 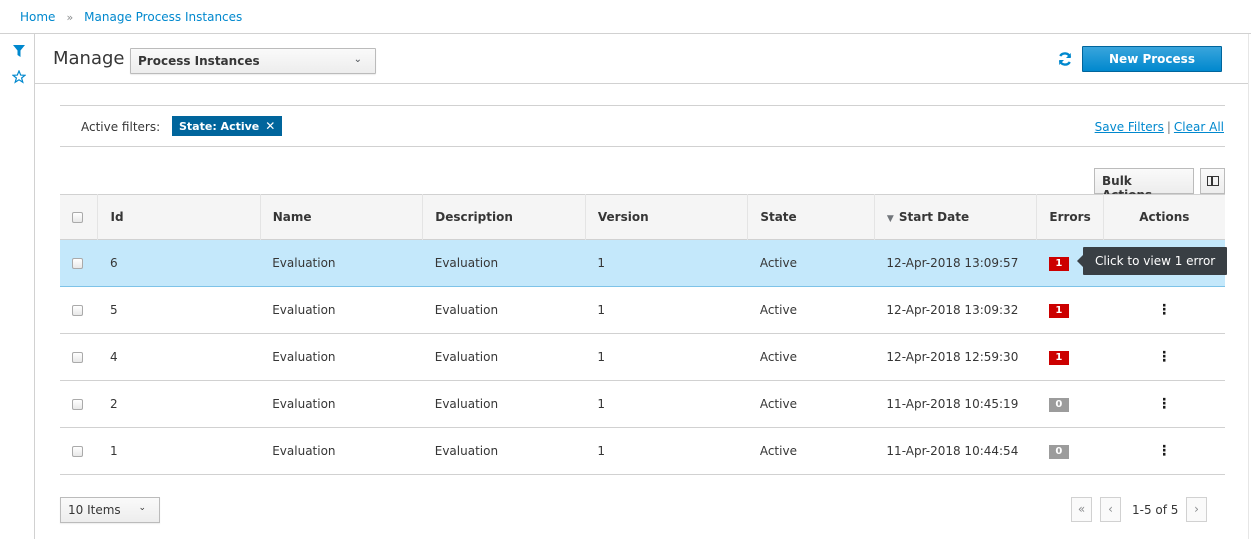 I want to click on save-filters-link: Save Filters, so click(x=1129, y=127).